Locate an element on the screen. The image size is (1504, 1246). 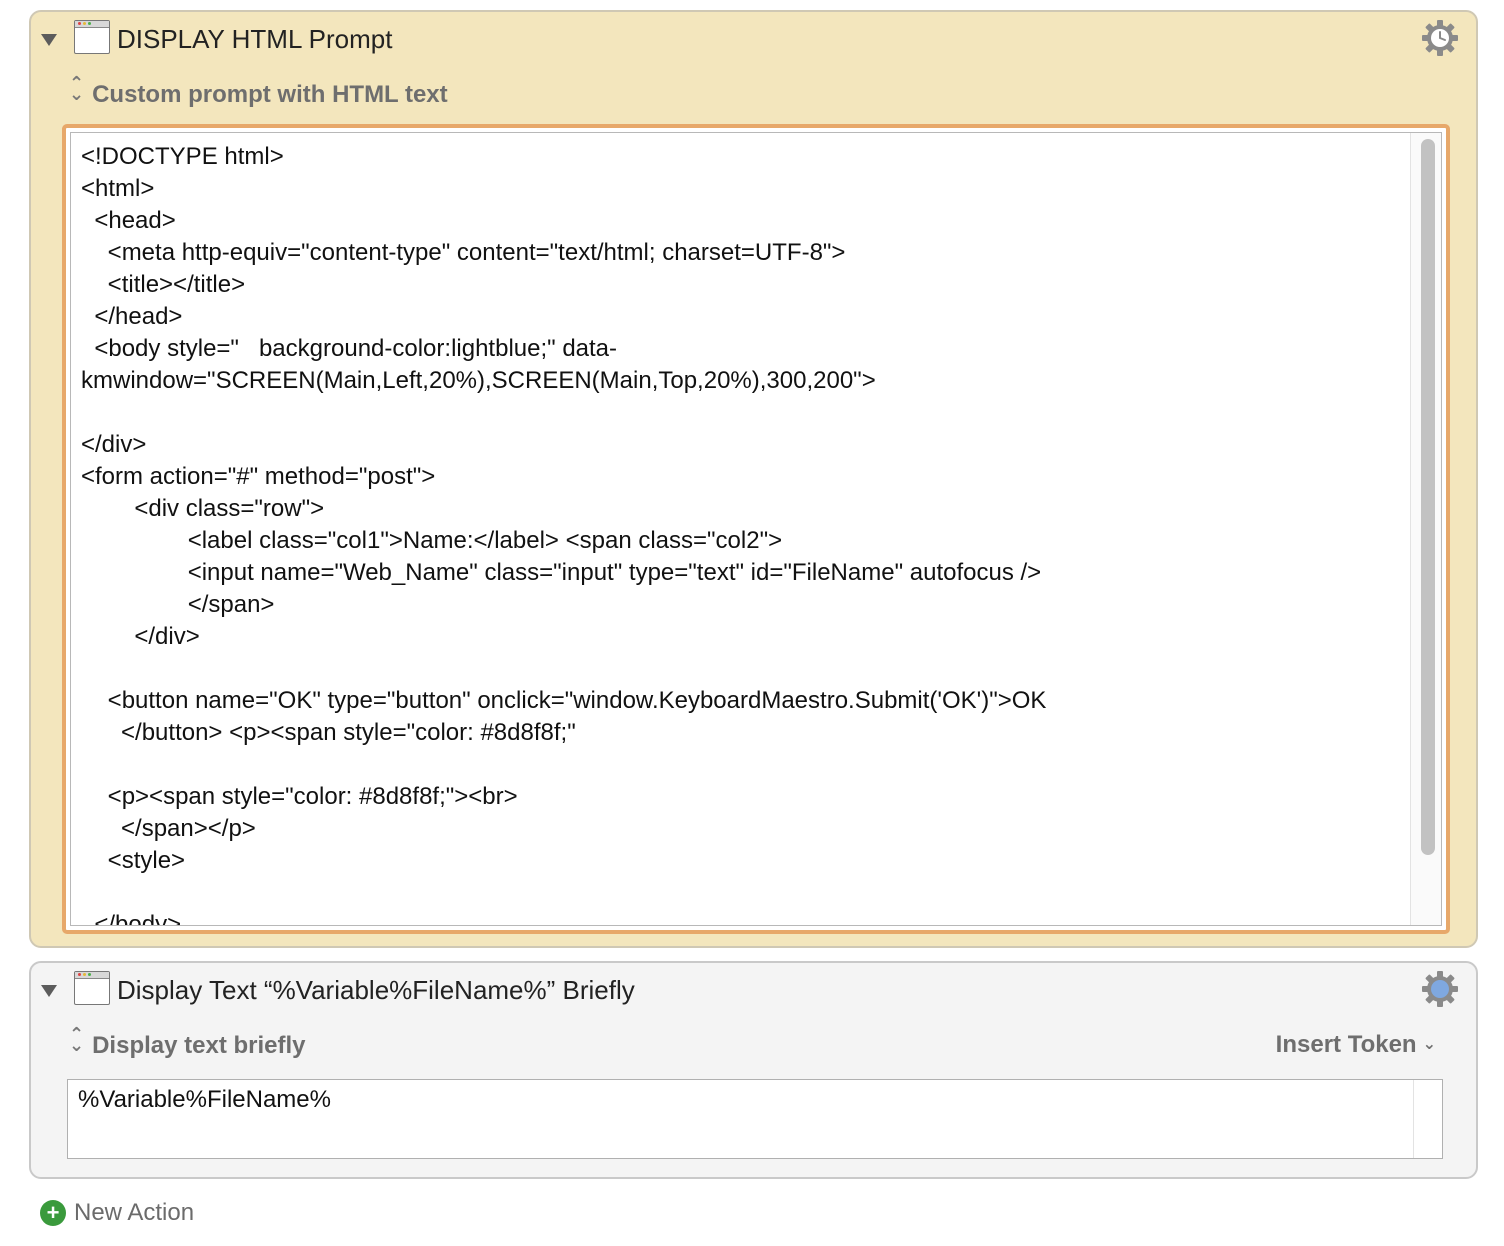
insert-token-menu: Insert Token ⌄ is located at coordinates (1356, 1045).